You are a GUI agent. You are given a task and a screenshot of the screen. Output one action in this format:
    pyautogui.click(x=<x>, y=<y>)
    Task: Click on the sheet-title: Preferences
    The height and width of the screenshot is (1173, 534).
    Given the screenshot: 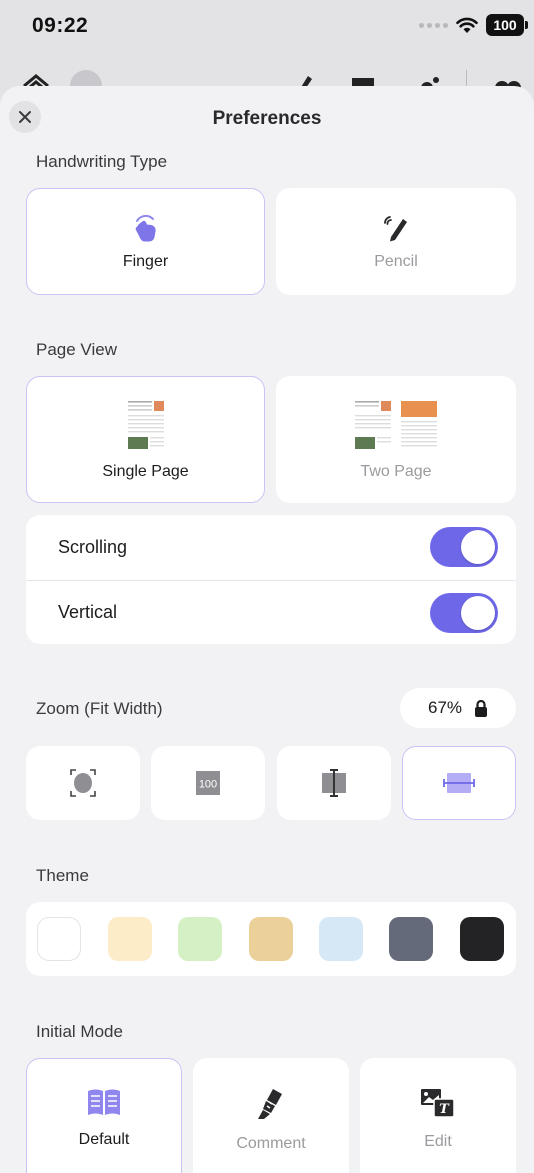 What is the action you would take?
    pyautogui.click(x=267, y=118)
    